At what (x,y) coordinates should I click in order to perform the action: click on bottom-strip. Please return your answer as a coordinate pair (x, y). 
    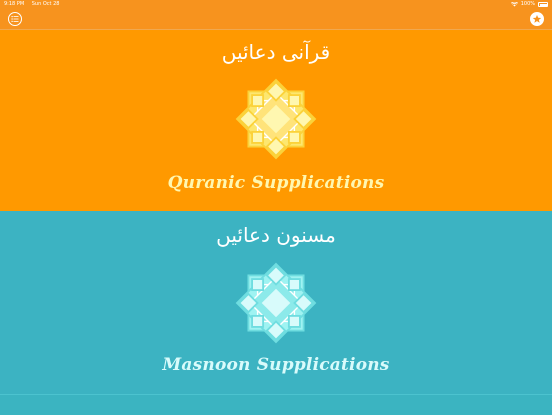
    Looking at the image, I should click on (276, 404).